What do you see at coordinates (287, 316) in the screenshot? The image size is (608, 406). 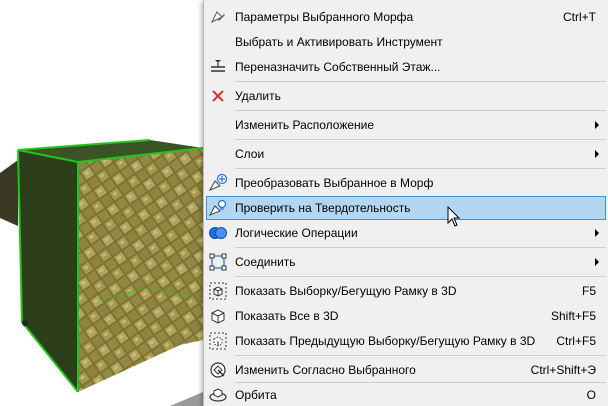 I see `menu-item-label: Показать Все в 3D` at bounding box center [287, 316].